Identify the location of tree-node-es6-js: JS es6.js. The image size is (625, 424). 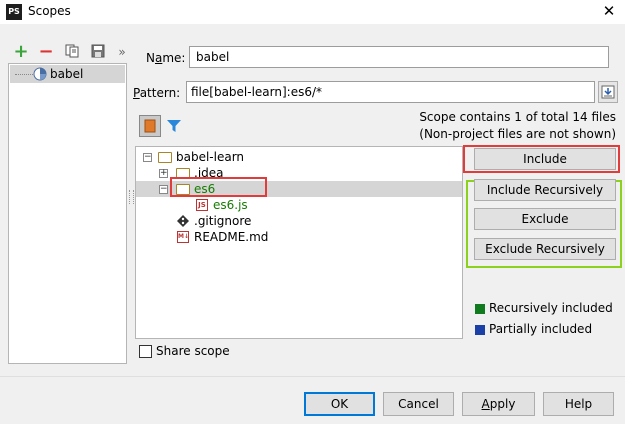
(299, 205).